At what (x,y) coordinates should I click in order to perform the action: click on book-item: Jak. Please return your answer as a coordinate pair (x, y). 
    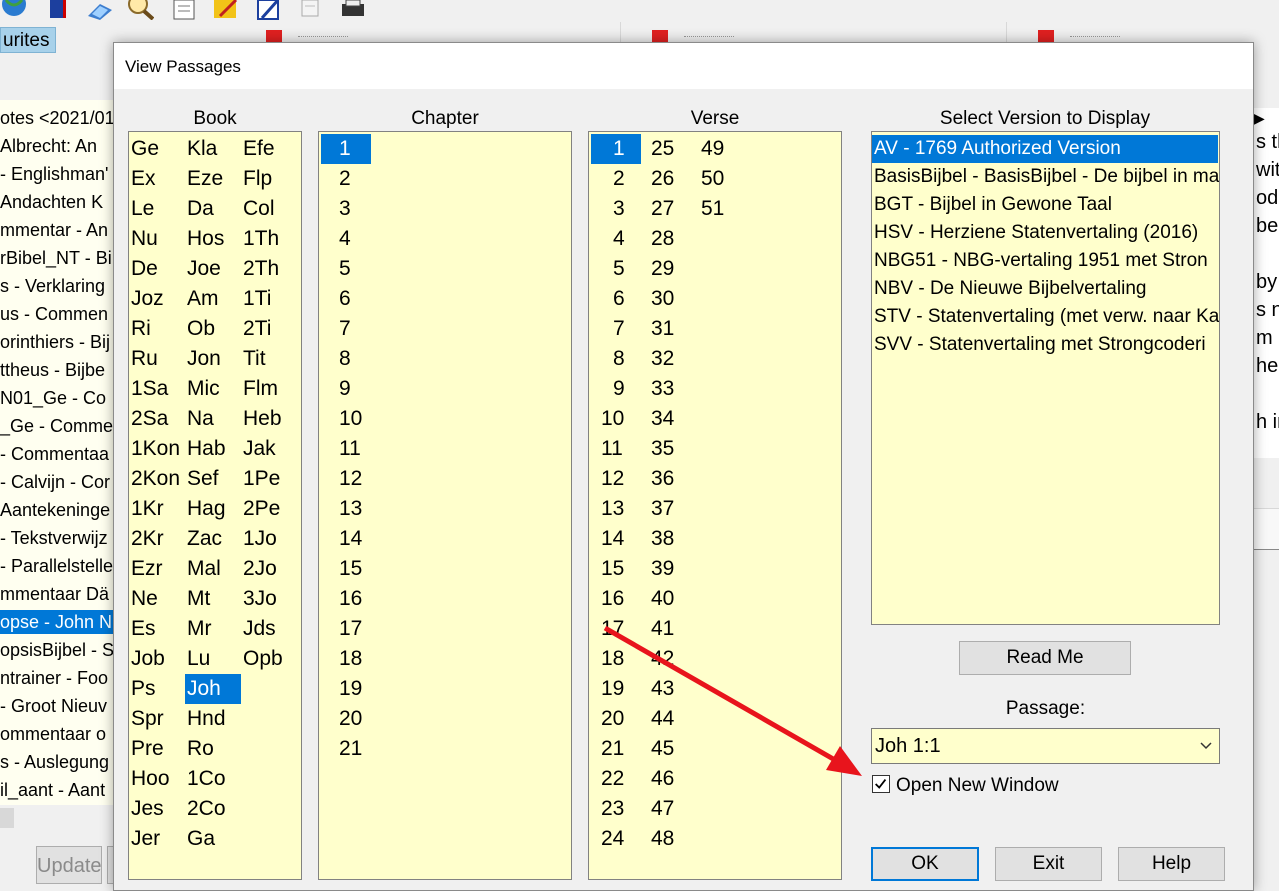
    Looking at the image, I should click on (269, 449).